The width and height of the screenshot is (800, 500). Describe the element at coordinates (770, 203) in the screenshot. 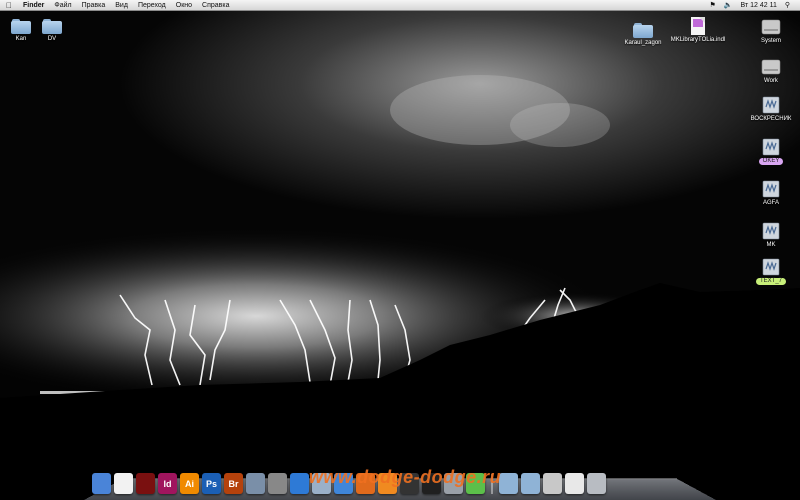

I see `desktop-icon-label: AGFA` at that location.